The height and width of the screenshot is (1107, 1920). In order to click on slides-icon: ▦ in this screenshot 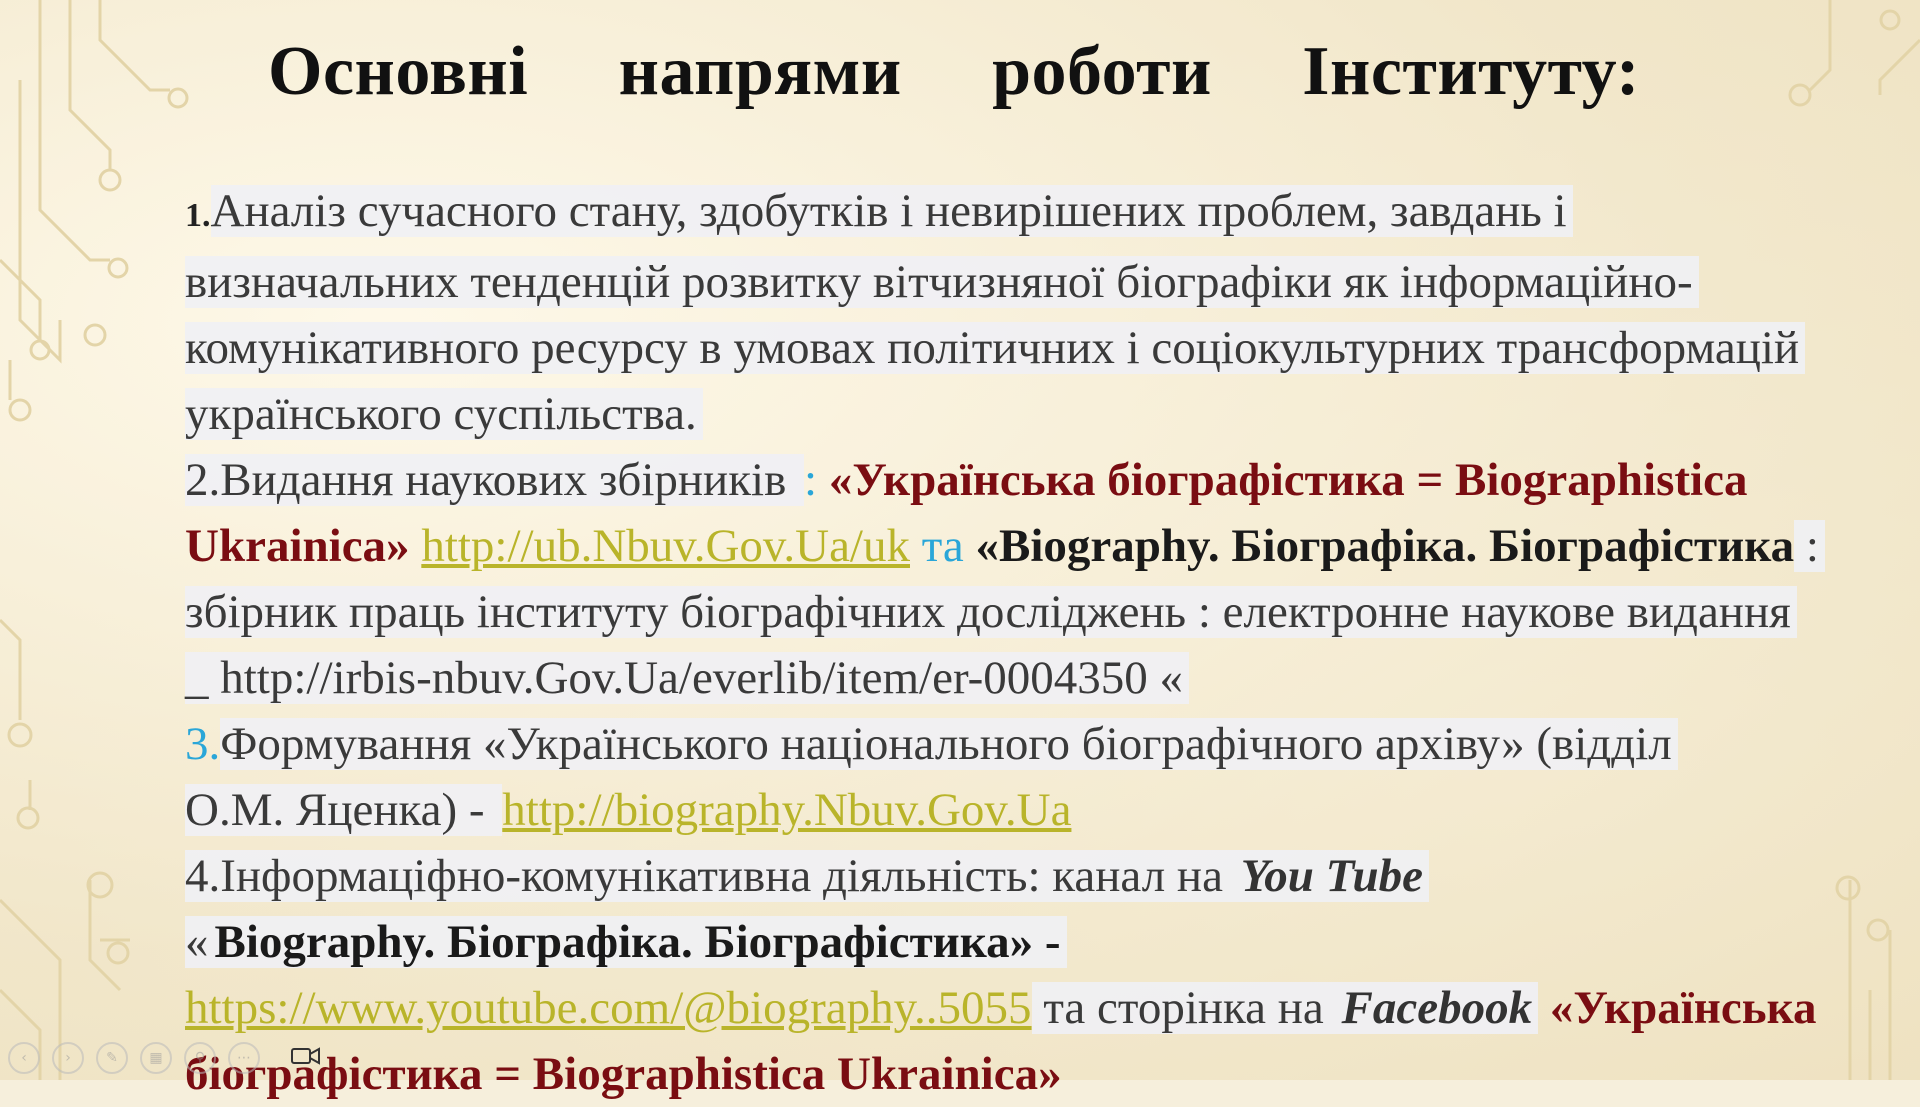, I will do `click(156, 1058)`.